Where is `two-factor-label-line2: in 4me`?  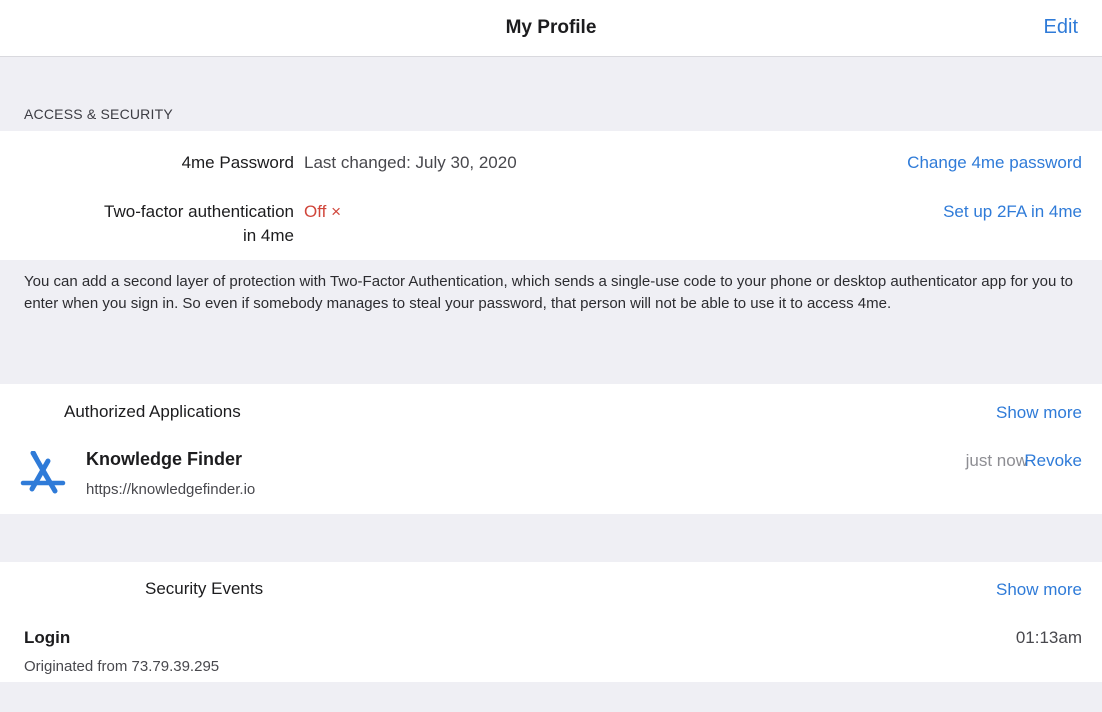
two-factor-label-line2: in 4me is located at coordinates (268, 235).